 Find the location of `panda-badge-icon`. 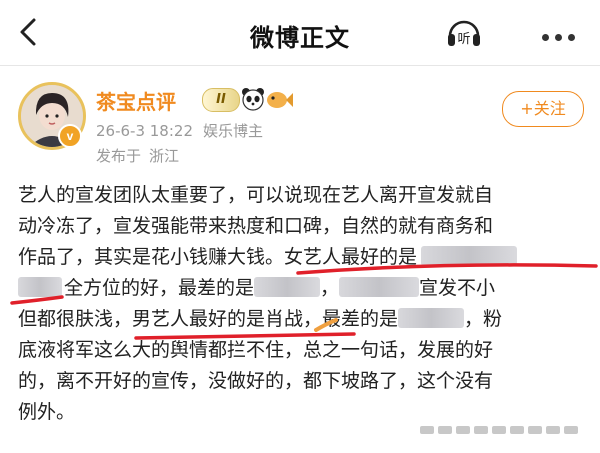

panda-badge-icon is located at coordinates (253, 99).